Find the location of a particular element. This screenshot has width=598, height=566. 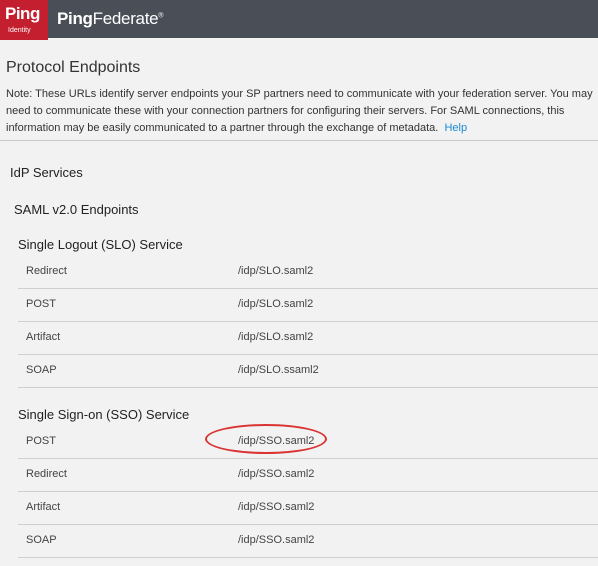

page-title: Protocol Endpoints is located at coordinates (73, 67).